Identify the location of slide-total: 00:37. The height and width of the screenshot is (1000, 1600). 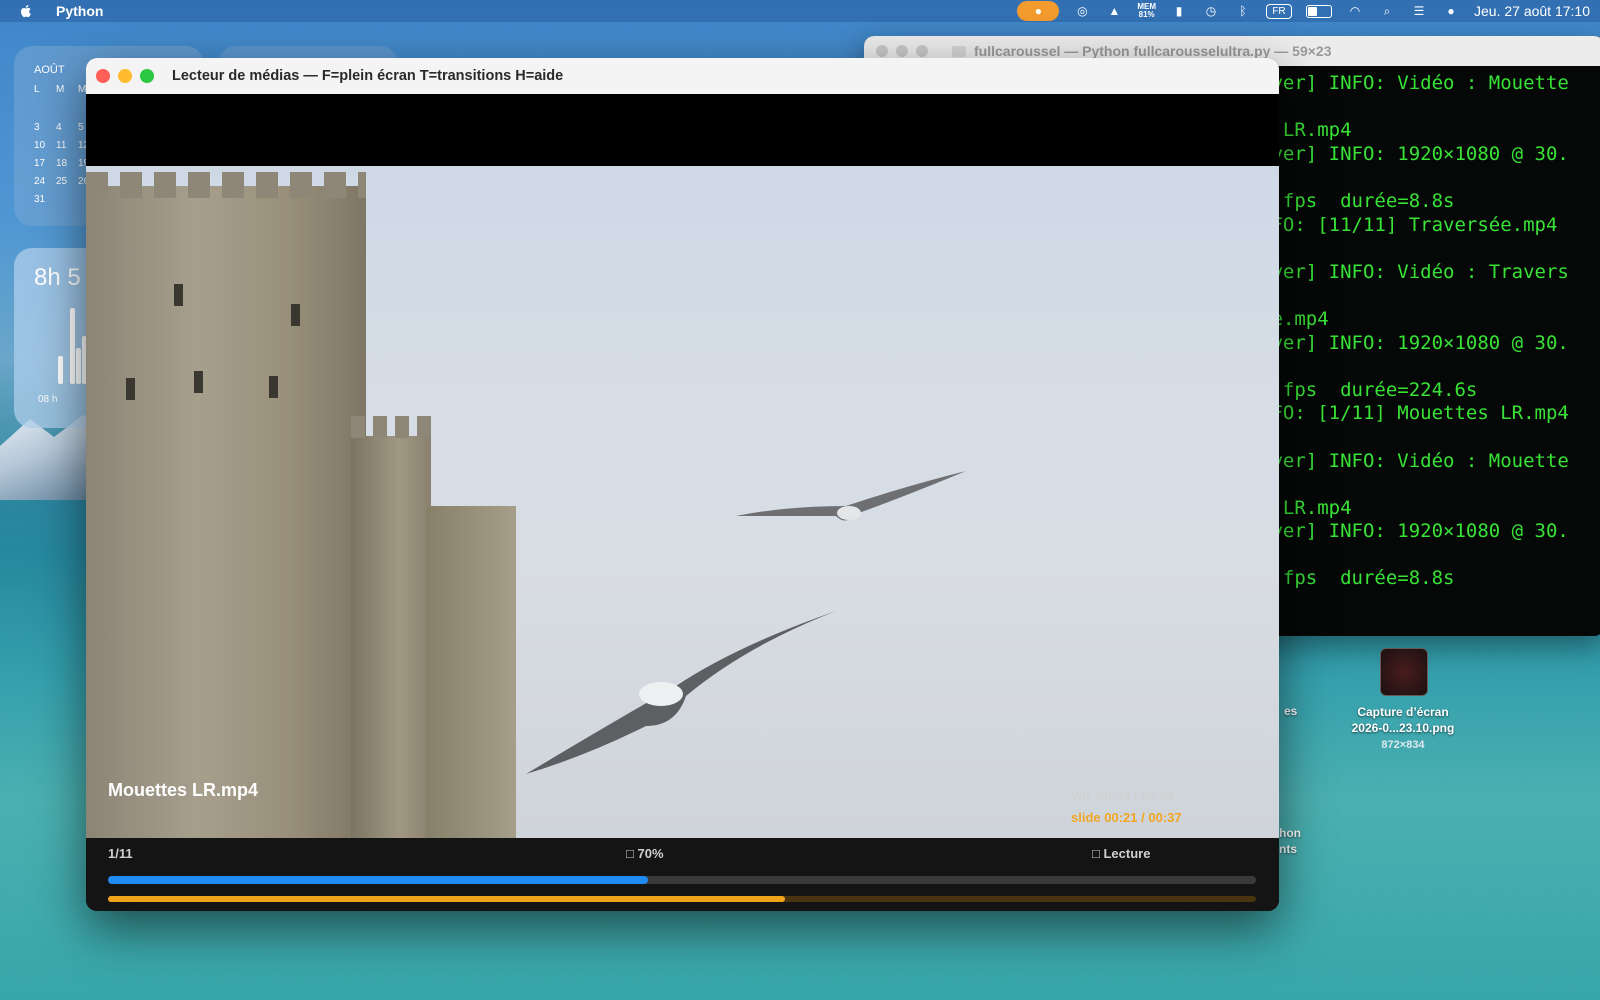
(1165, 817).